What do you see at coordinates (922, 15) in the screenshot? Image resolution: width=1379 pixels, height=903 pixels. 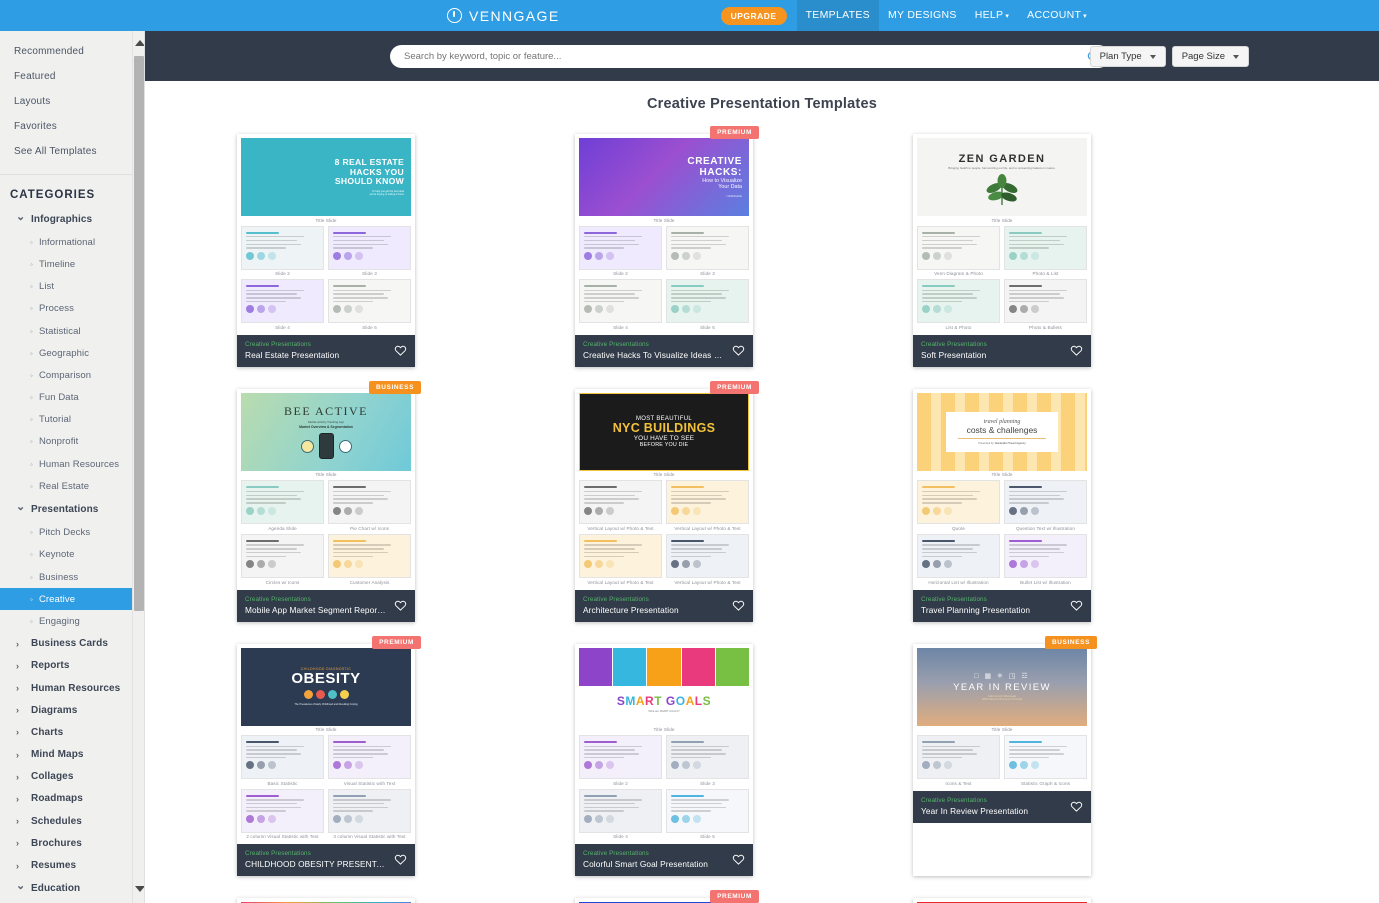 I see `nav-item-my-designs: MY DESIGNS` at bounding box center [922, 15].